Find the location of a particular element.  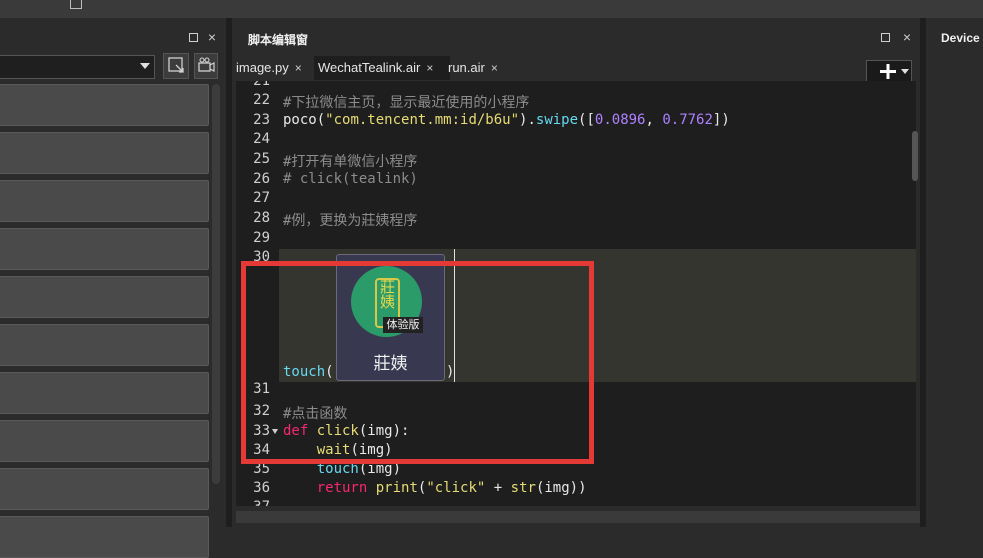

code-token: + is located at coordinates (498, 488).